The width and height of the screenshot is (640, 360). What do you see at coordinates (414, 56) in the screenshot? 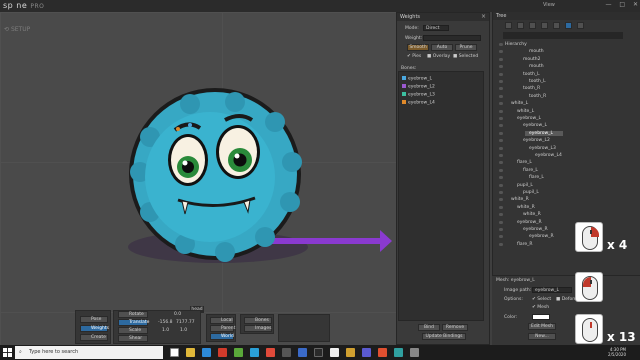
I see `pies-checkbox: ✔ Pies` at bounding box center [414, 56].